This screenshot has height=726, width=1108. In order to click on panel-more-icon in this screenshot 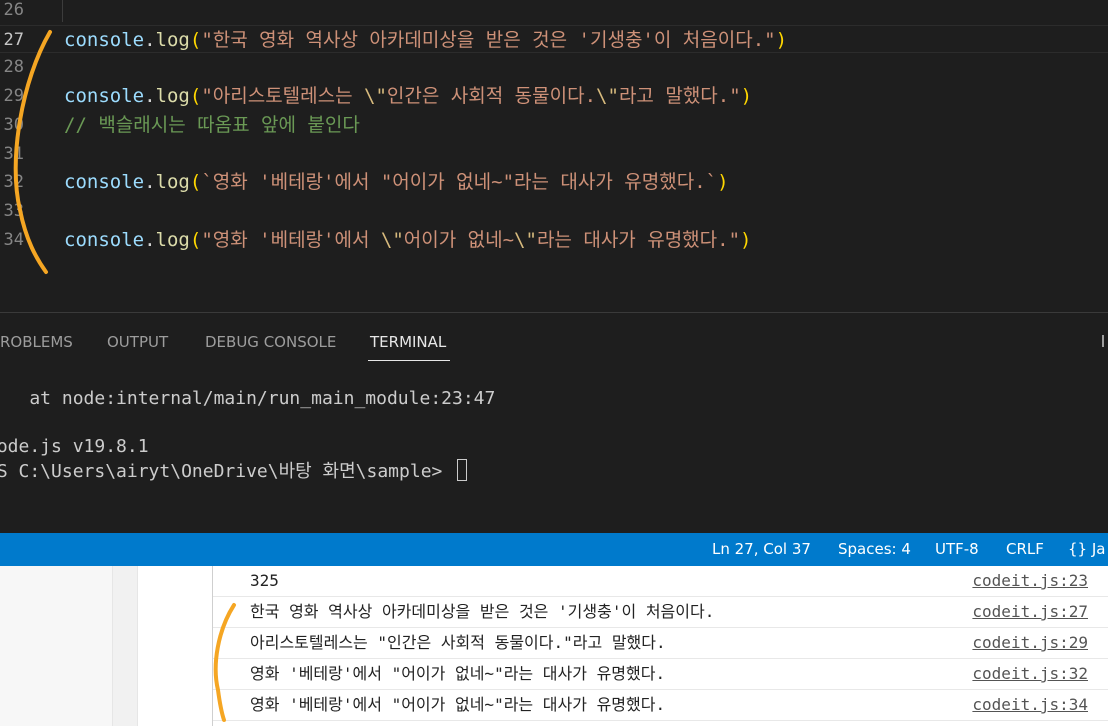, I will do `click(1105, 341)`.